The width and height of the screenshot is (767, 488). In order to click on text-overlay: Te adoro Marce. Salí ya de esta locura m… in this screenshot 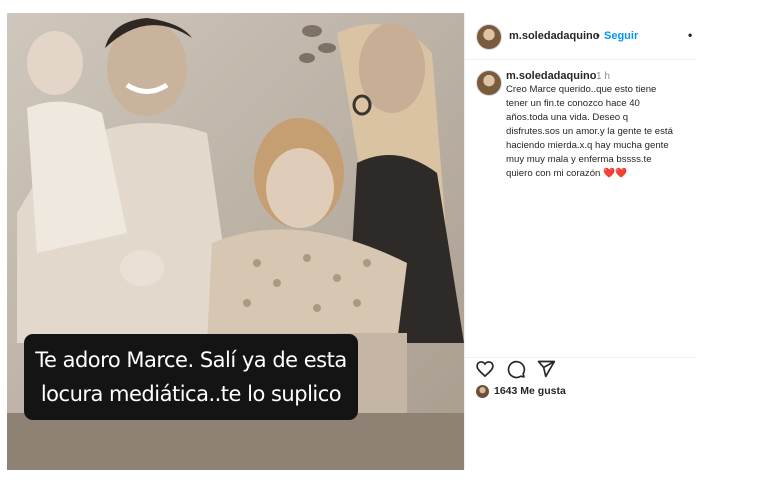, I will do `click(191, 377)`.